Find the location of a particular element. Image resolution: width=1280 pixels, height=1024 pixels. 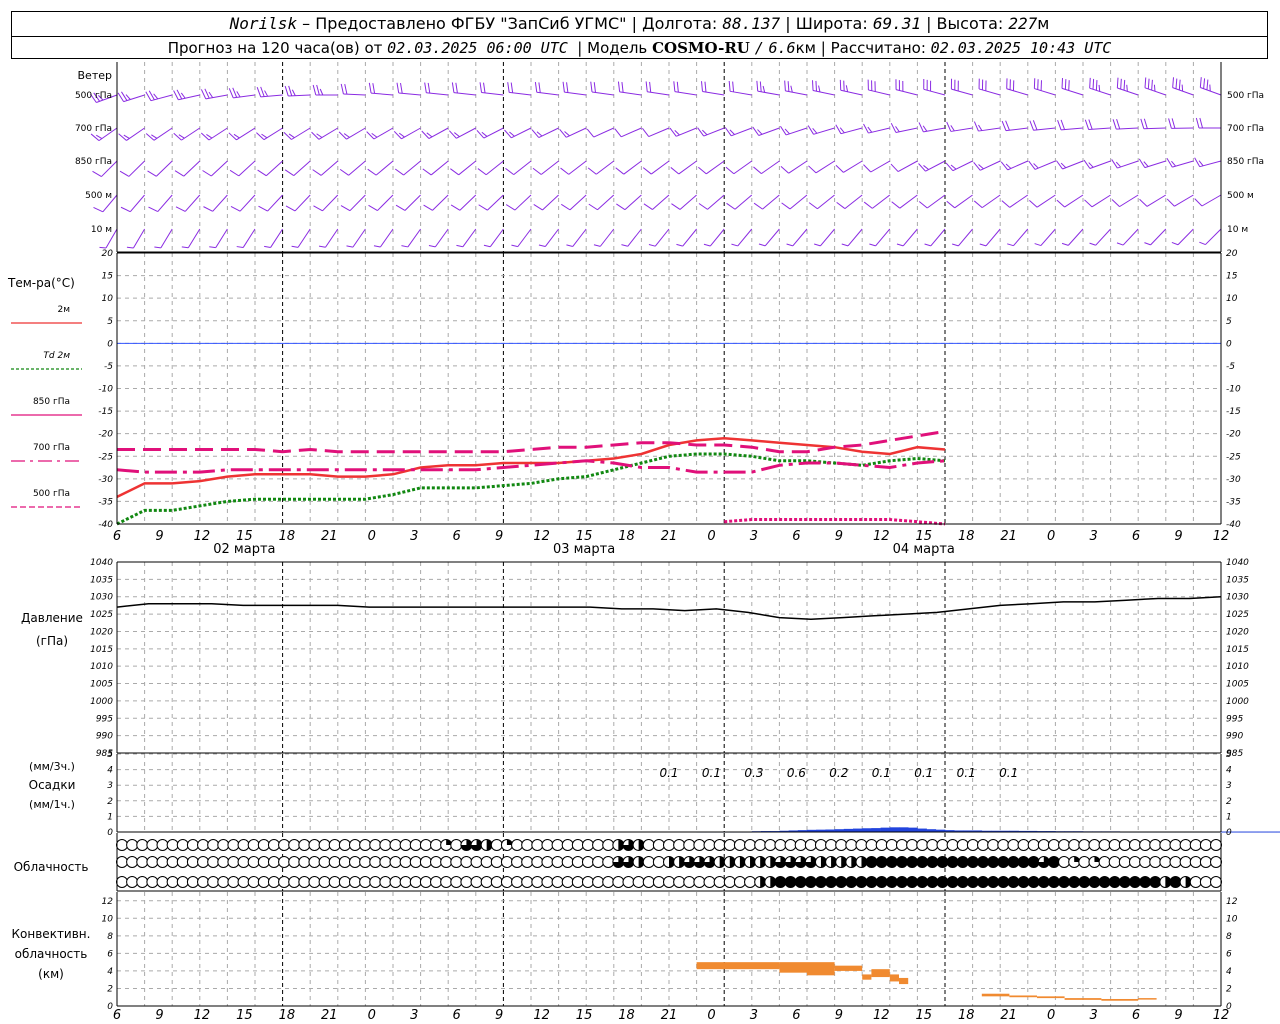

conv-cloud-bar is located at coordinates (867, 977).